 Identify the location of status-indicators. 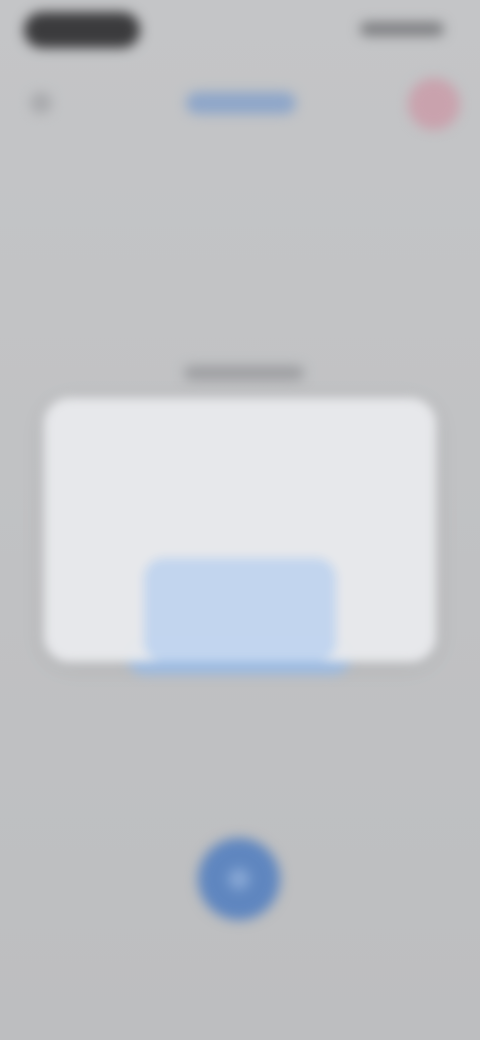
(402, 29).